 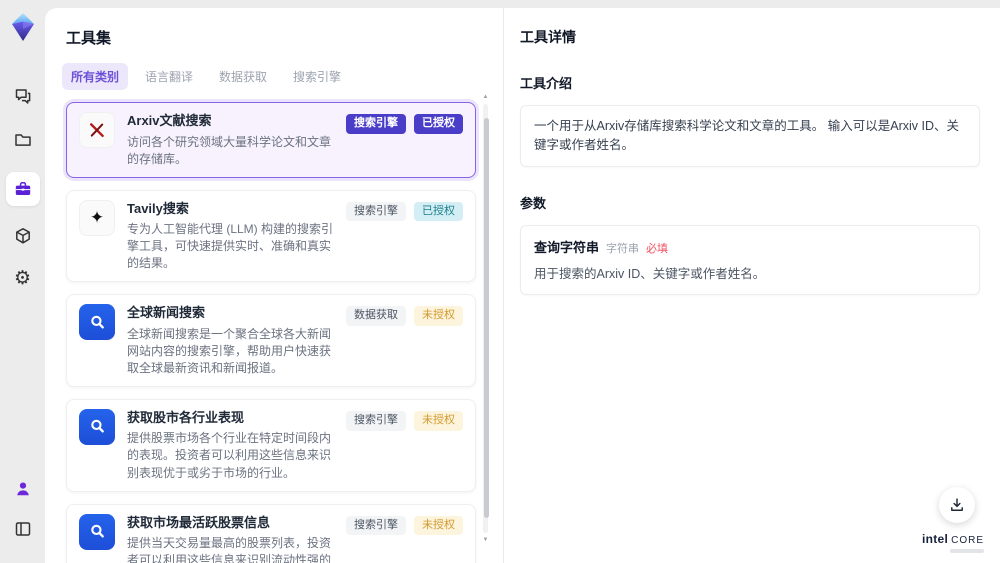 What do you see at coordinates (935, 539) in the screenshot?
I see `intel-brand-text: intel` at bounding box center [935, 539].